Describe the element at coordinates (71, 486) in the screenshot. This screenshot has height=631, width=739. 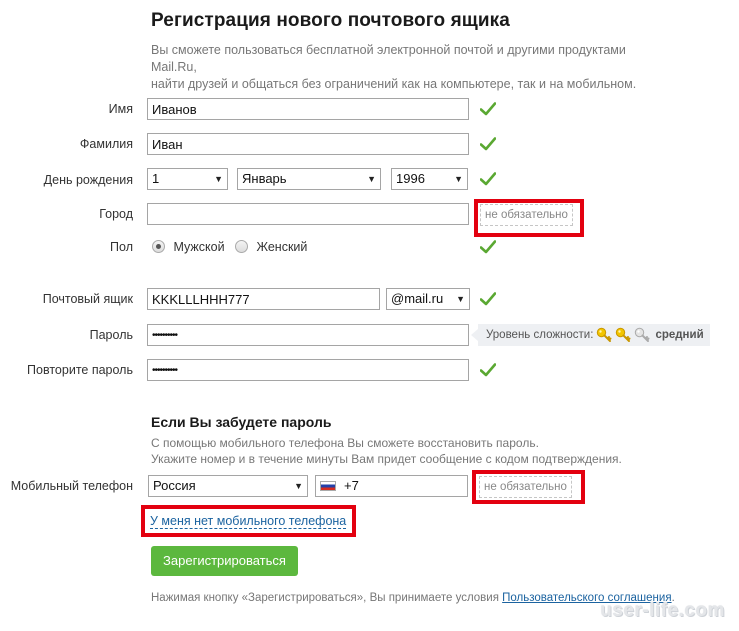
I see `mobile-phone-label: Мобильный телефон` at that location.